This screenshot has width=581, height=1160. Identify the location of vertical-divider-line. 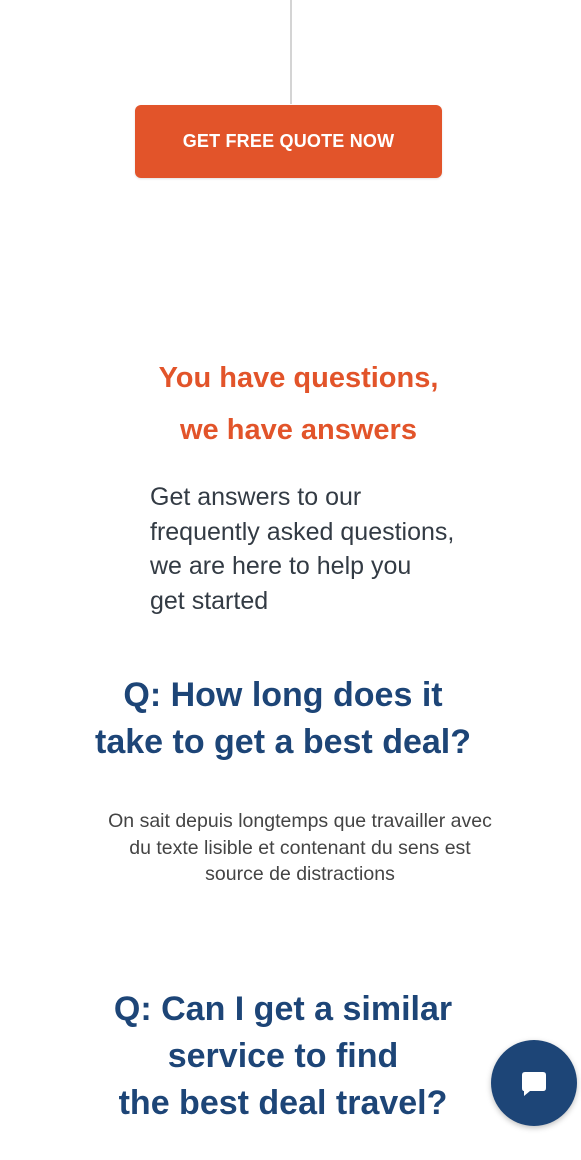
(291, 52).